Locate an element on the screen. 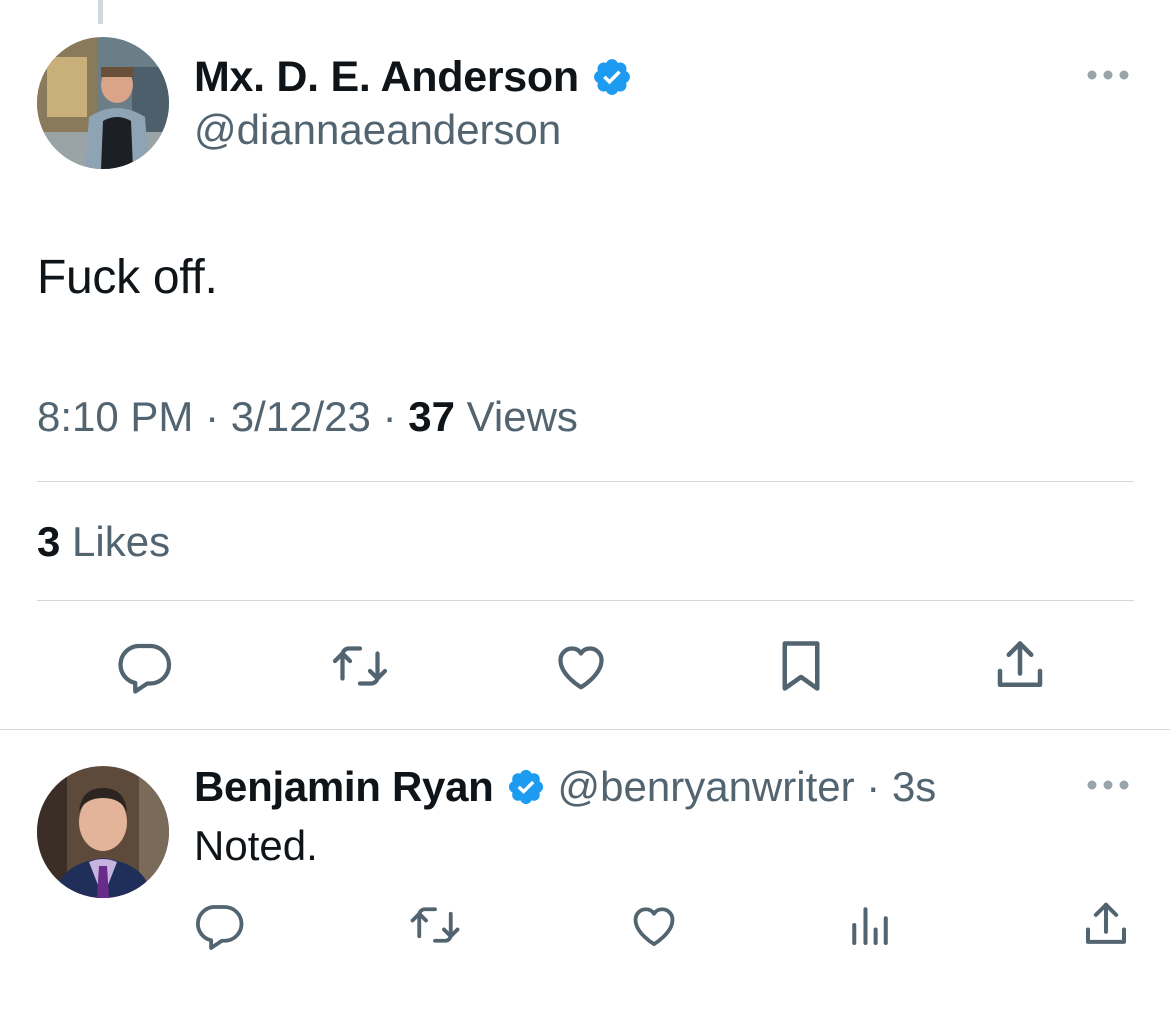  views-count: 37 is located at coordinates (431, 416).